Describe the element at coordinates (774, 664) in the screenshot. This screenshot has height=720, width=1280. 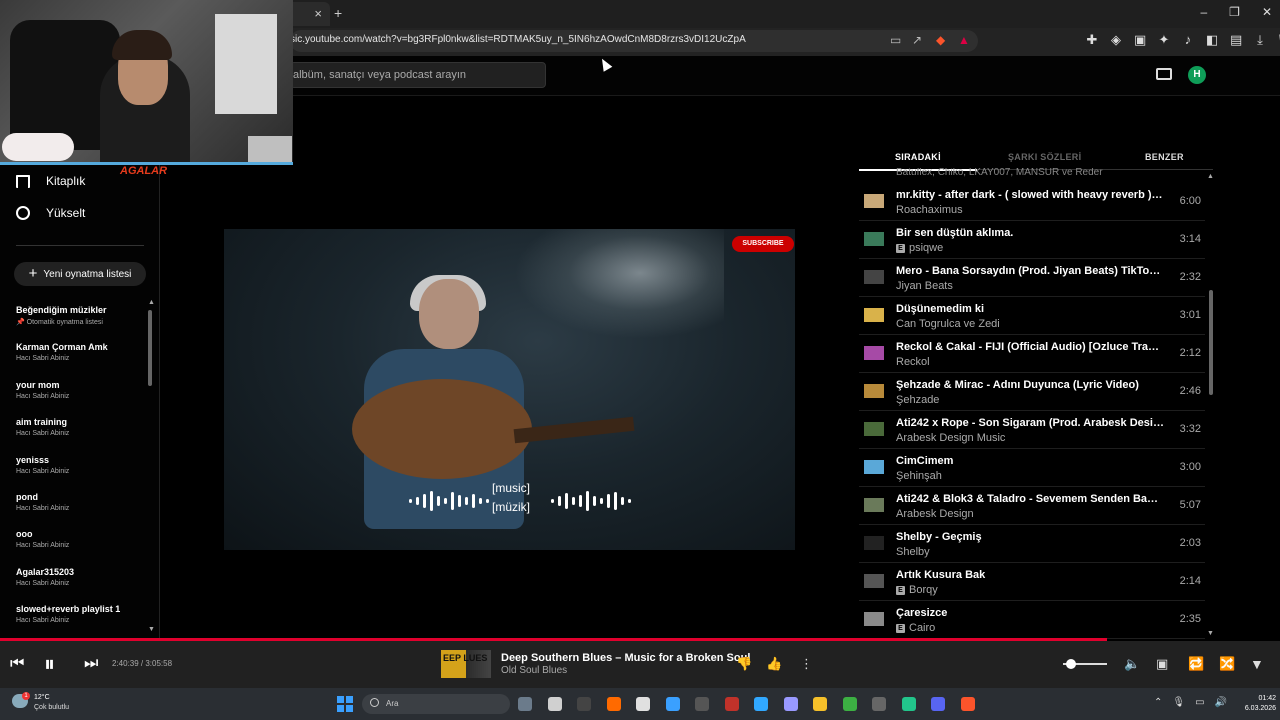
I see `like-icon: 👍` at that location.